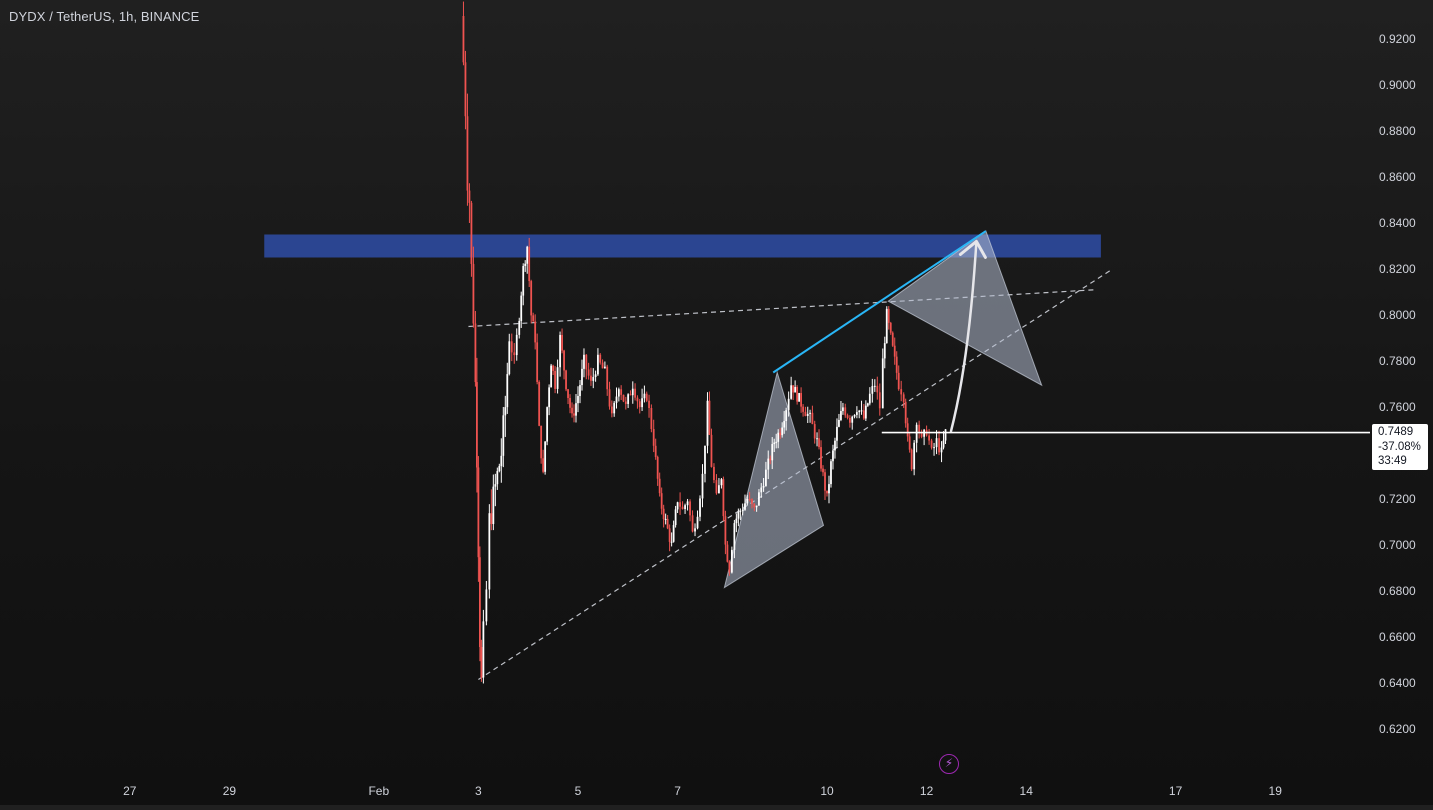 This screenshot has height=810, width=1433. I want to click on x-axis-tick-label: 3, so click(478, 791).